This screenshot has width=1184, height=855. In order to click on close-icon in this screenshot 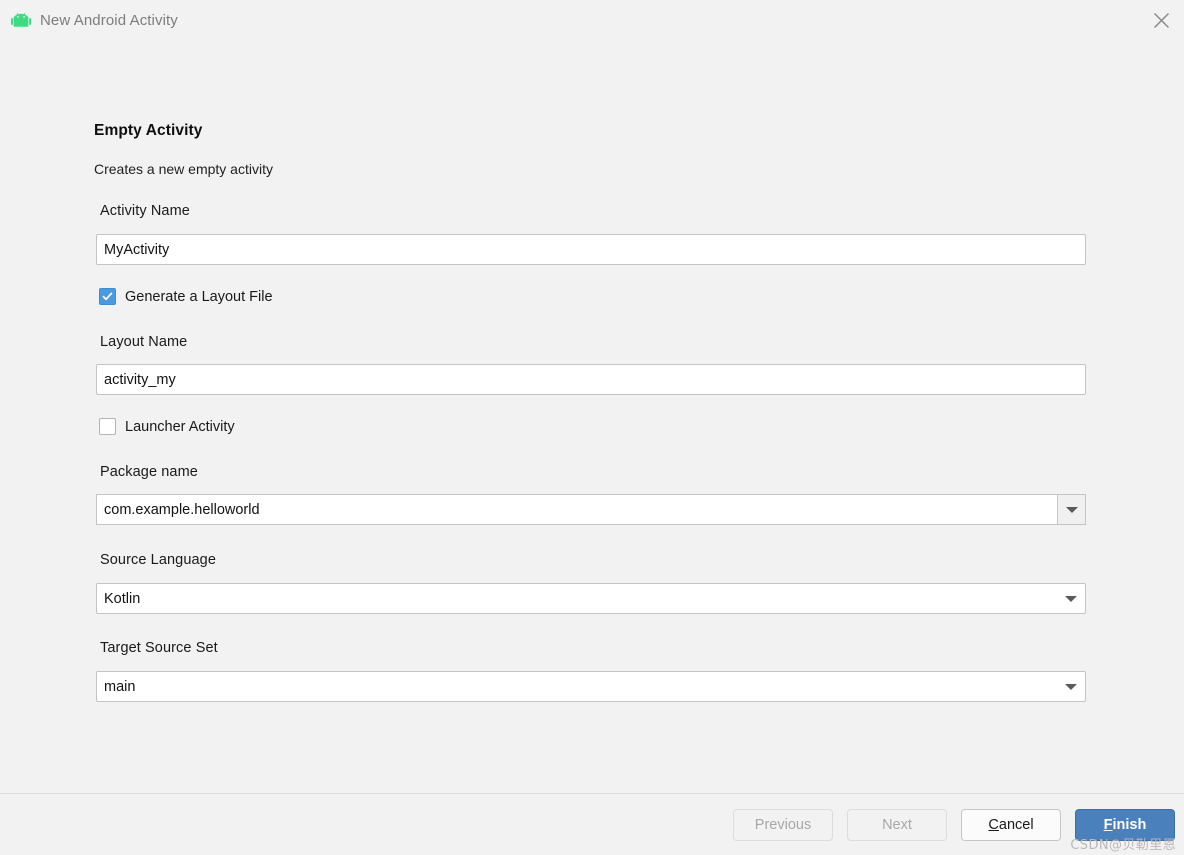, I will do `click(1161, 20)`.